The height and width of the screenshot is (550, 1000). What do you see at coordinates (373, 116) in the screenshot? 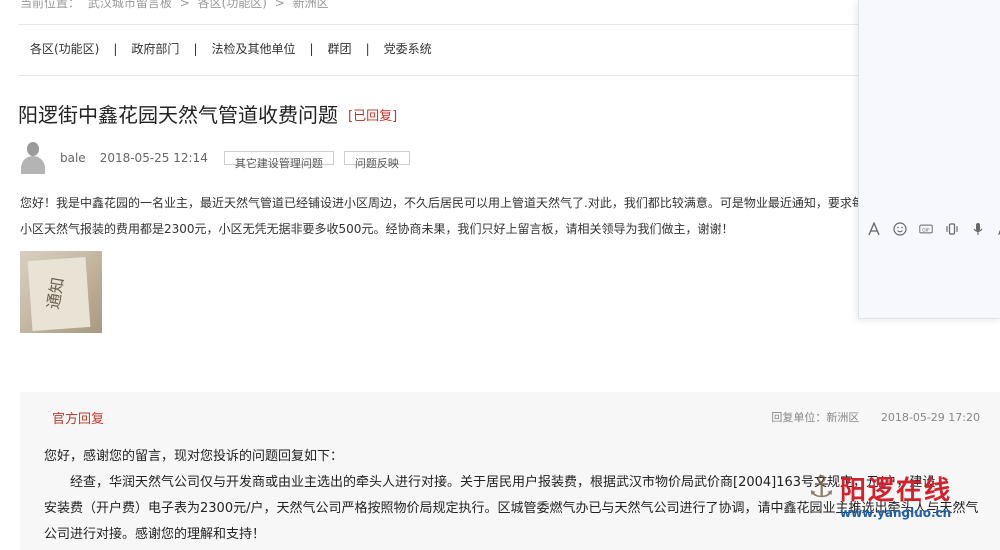
I see `status-badge: [已回复]` at bounding box center [373, 116].